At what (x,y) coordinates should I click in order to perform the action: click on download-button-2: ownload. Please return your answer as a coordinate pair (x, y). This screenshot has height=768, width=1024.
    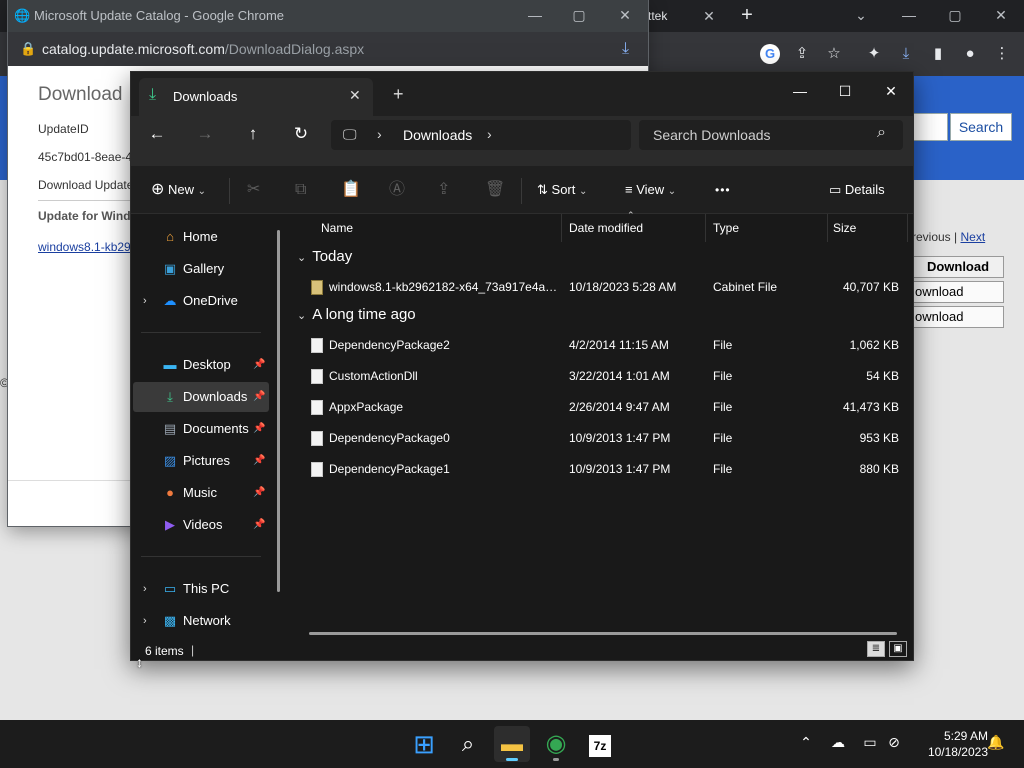
    Looking at the image, I should click on (958, 317).